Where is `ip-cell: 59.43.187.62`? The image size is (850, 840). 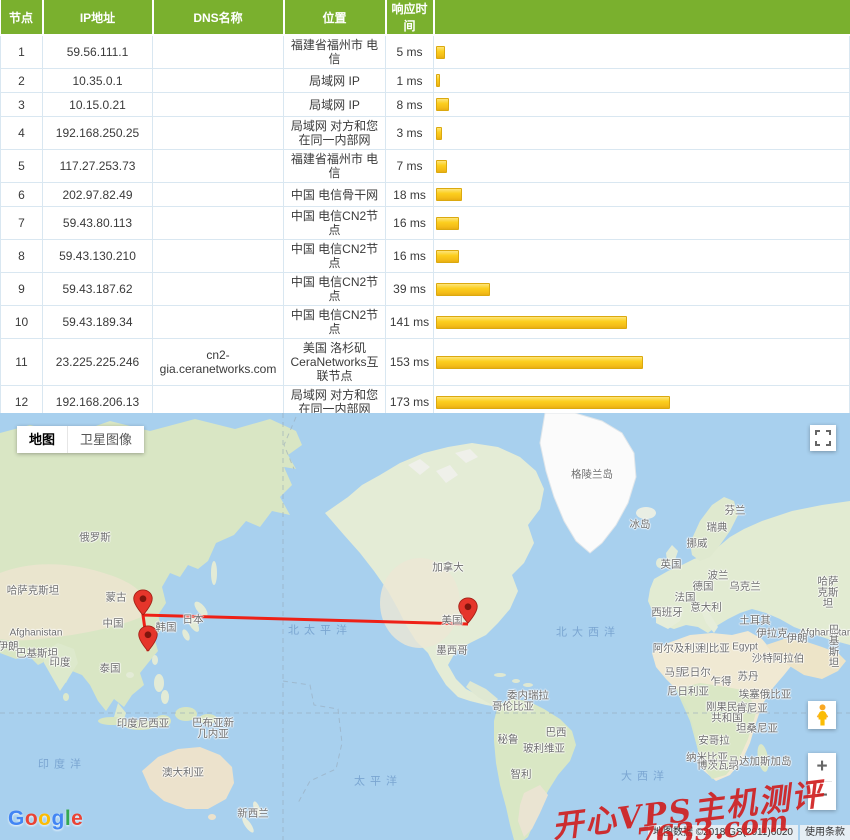
ip-cell: 59.43.187.62 is located at coordinates (97, 289).